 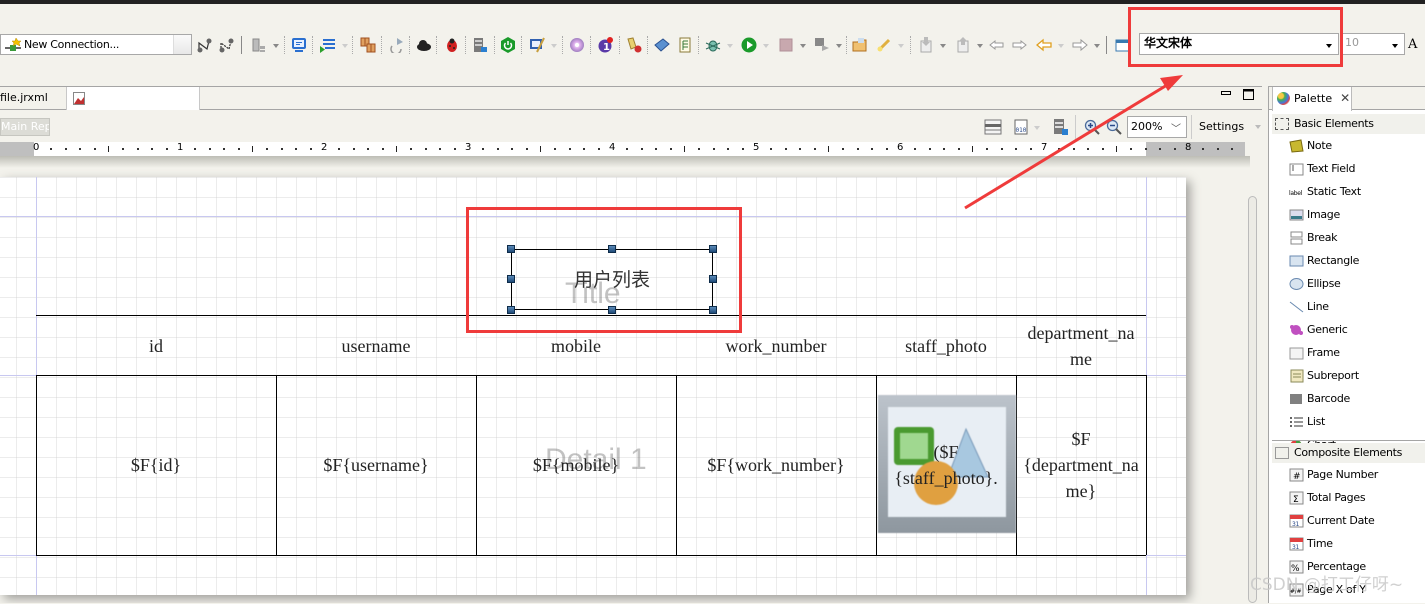 I want to click on zoom-level-combo: 200% ﹀, so click(x=1157, y=127).